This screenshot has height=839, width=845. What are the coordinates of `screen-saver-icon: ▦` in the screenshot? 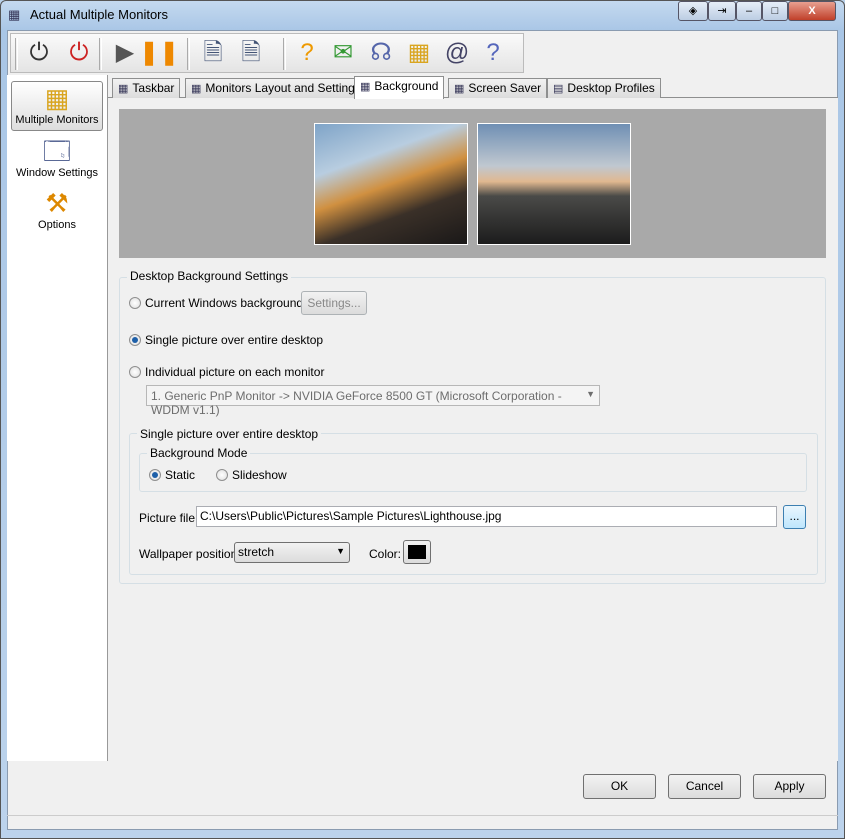 It's located at (459, 89).